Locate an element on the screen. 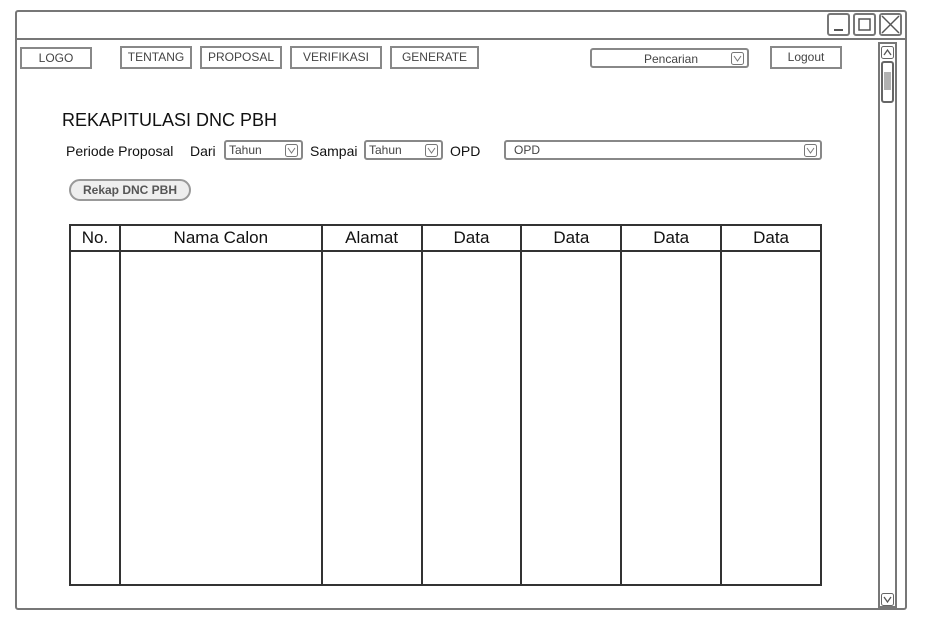 This screenshot has height=630, width=926. grip-icon is located at coordinates (887, 81).